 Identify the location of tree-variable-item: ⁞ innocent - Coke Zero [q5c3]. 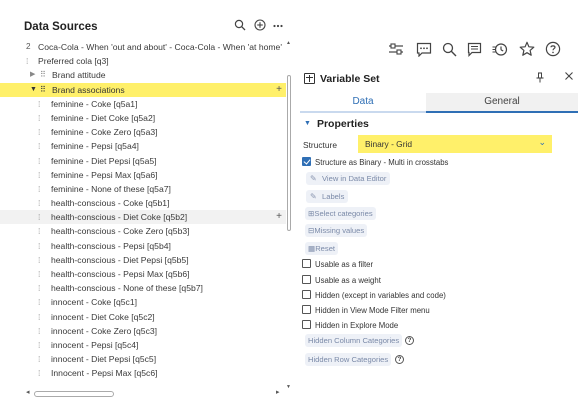
(143, 331).